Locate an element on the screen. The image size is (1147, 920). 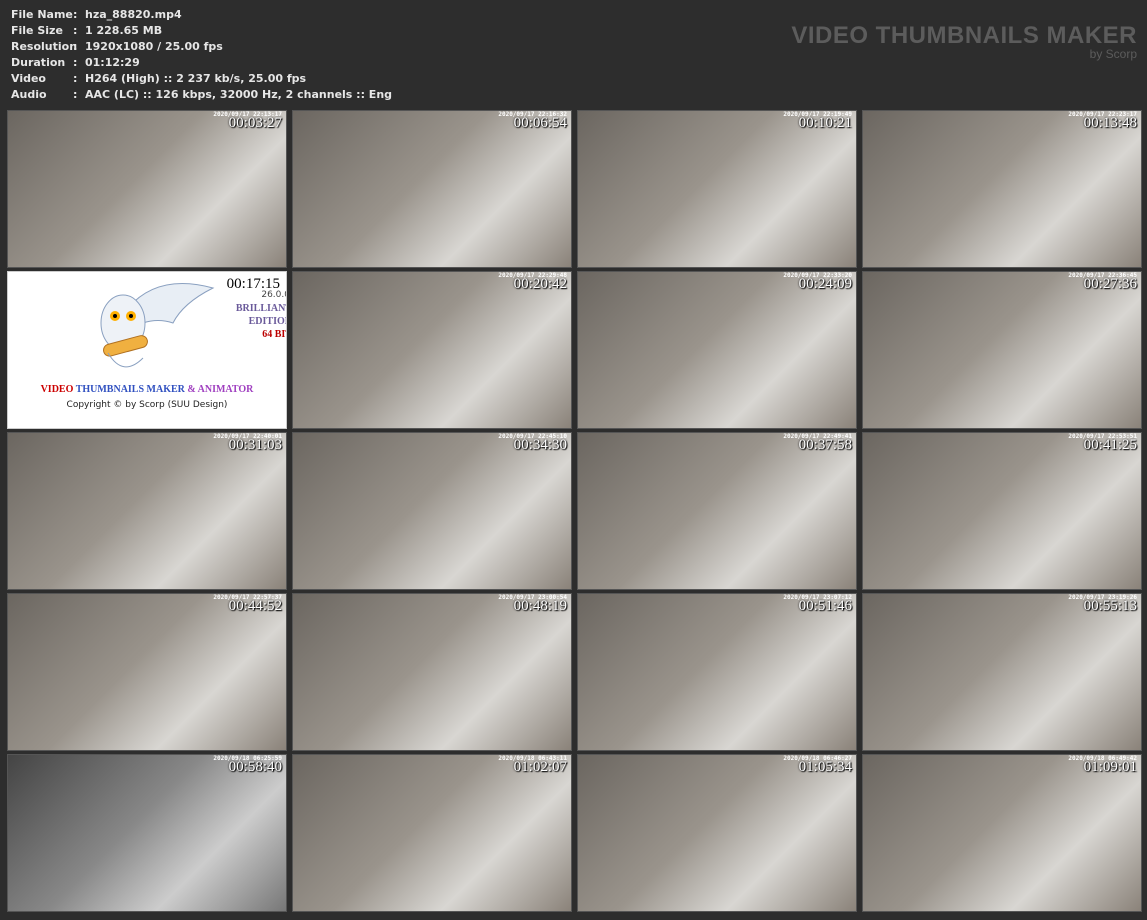
info-row: File Size:1 228.65 MB is located at coordinates (201, 31).